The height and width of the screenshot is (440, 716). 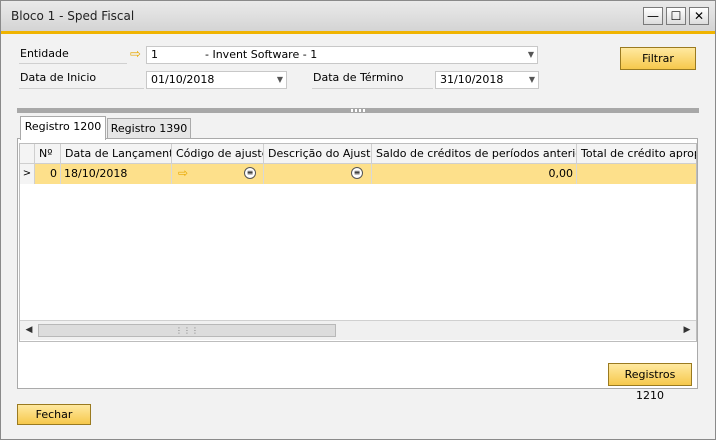 I want to click on column-header-saldo: Saldo de créditos de períodos anteriores, so click(x=474, y=154).